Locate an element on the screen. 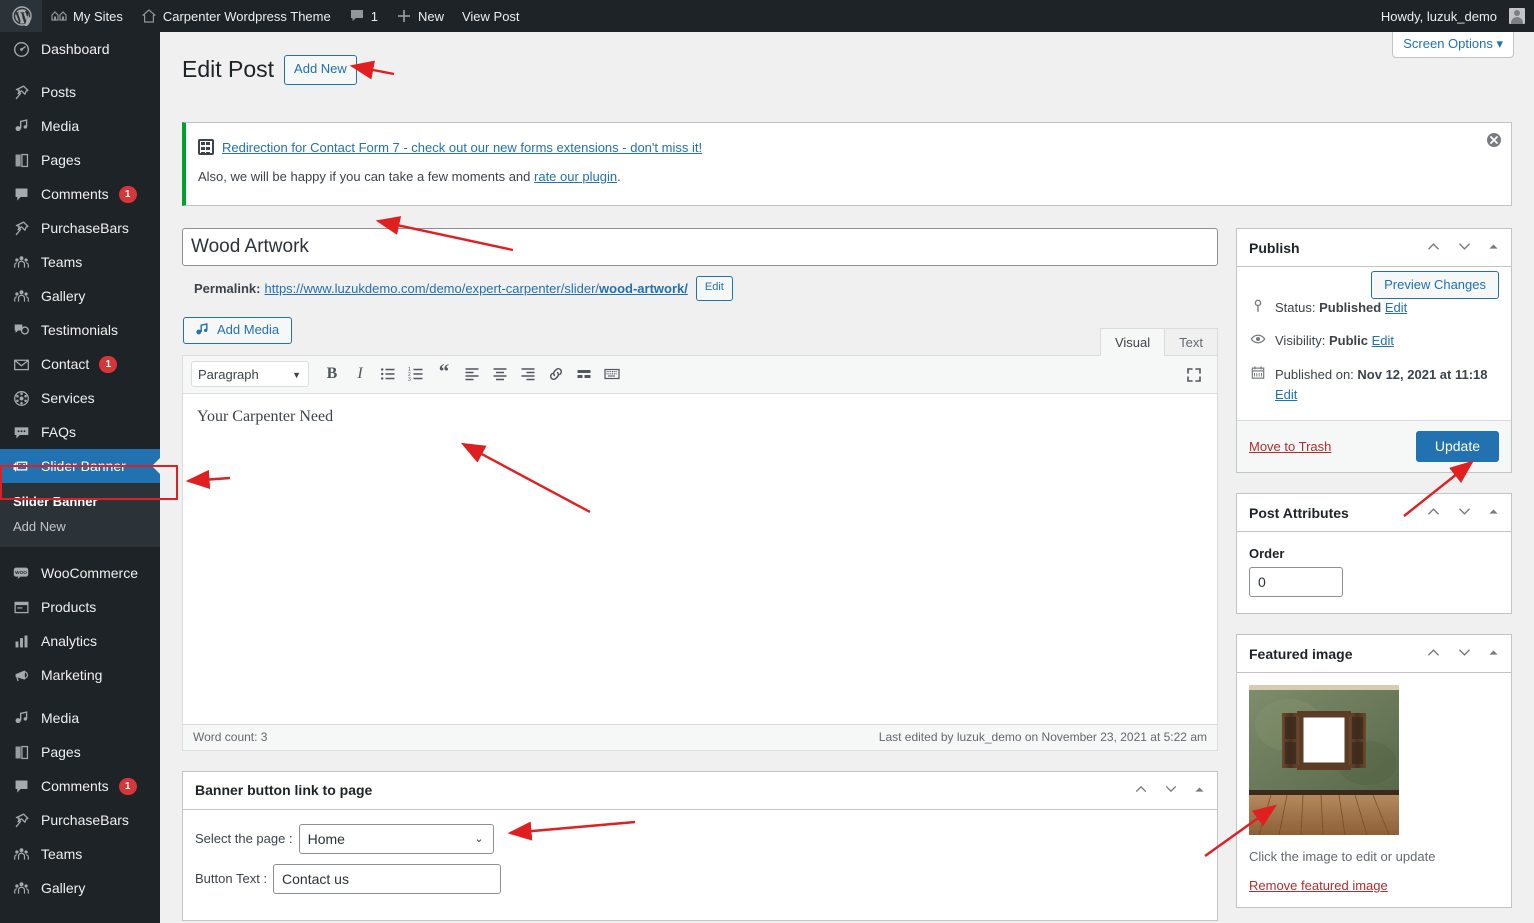  window-shutter-right is located at coordinates (1357, 740).